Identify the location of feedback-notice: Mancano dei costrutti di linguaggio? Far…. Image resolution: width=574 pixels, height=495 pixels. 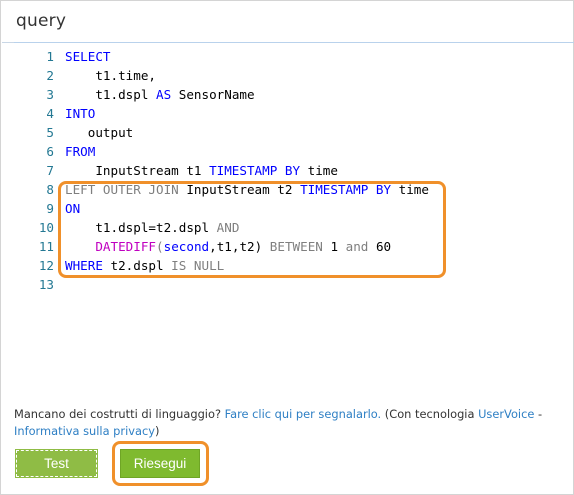
(289, 423).